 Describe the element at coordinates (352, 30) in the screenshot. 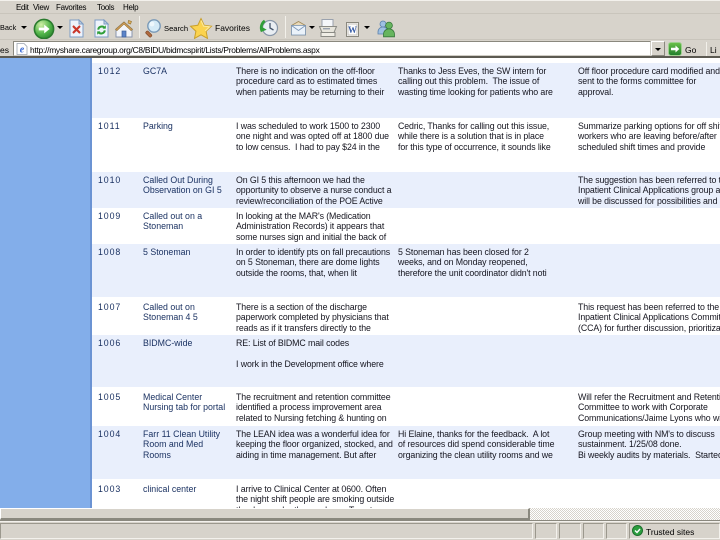

I see `svg-text: W` at that location.